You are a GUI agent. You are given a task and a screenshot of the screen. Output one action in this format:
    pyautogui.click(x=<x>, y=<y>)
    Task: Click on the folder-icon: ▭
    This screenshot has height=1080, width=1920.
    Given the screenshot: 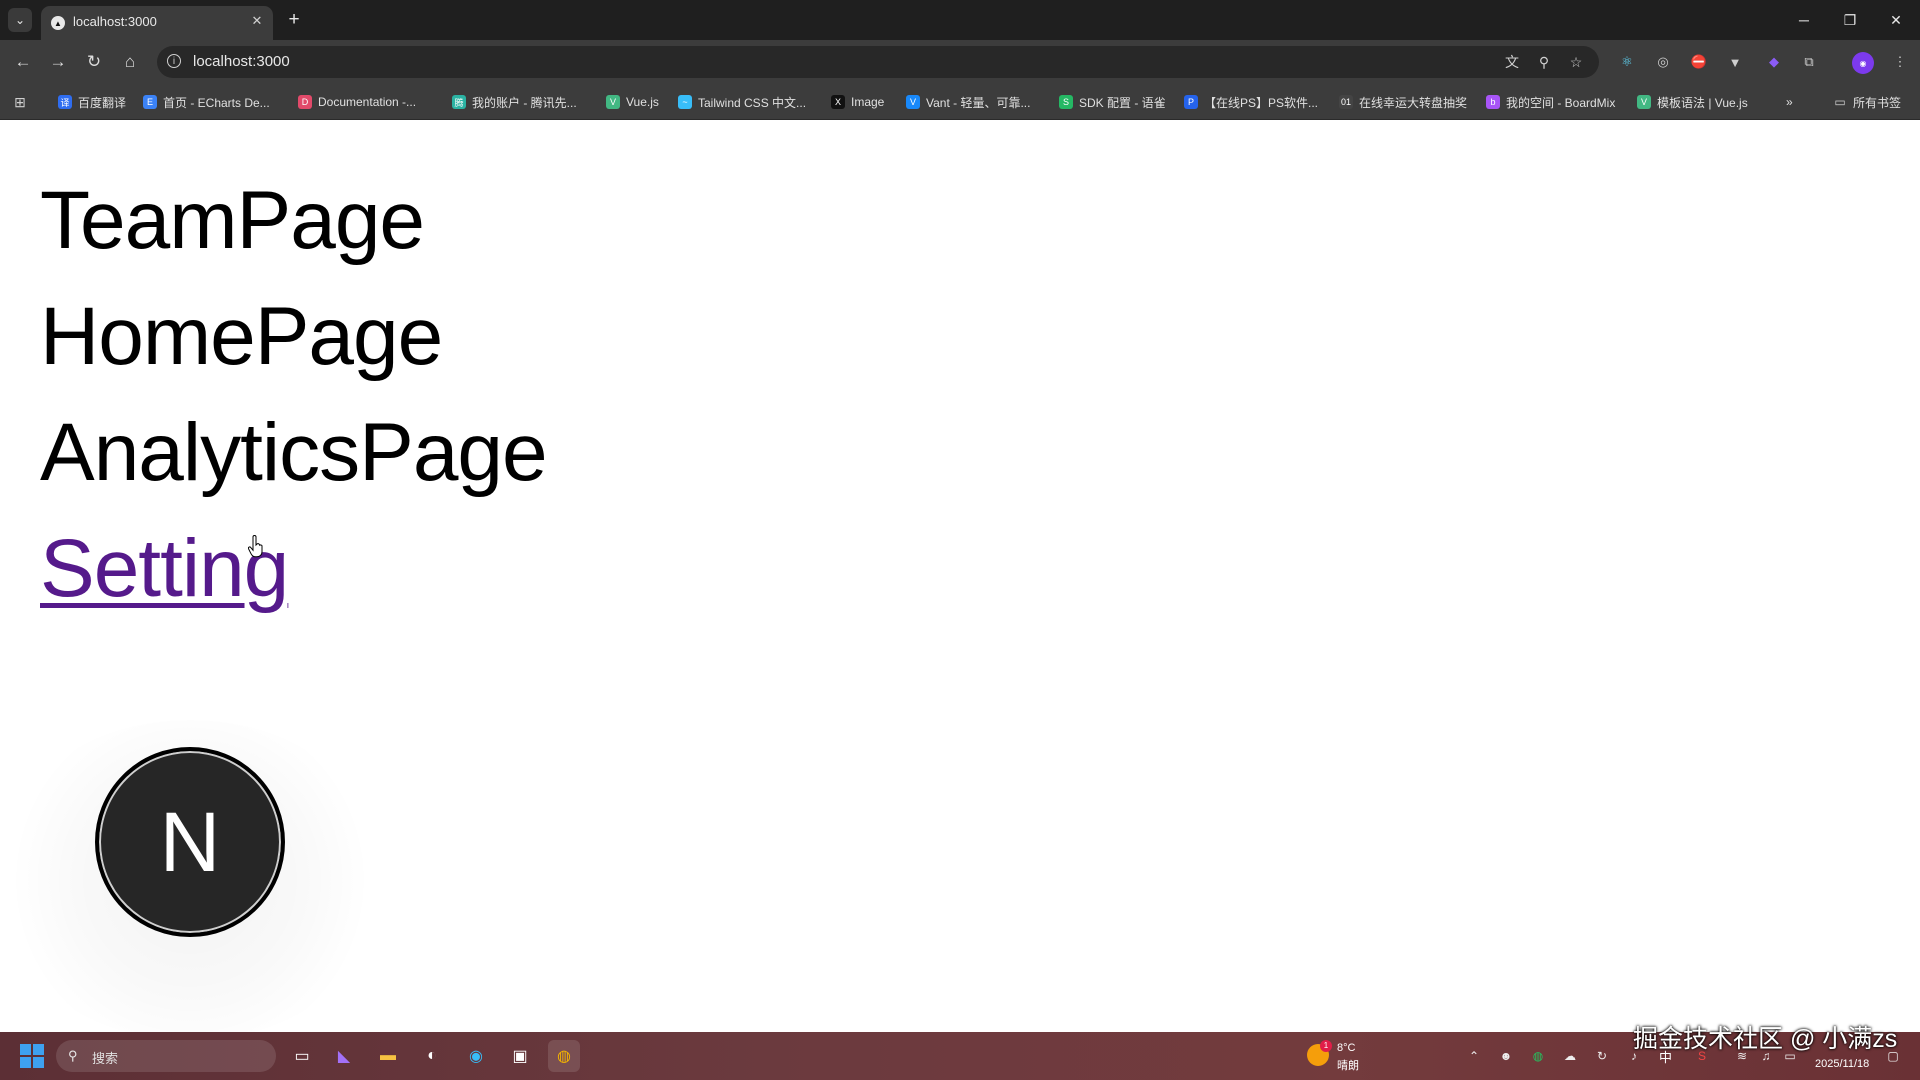 What is the action you would take?
    pyautogui.click(x=1840, y=102)
    